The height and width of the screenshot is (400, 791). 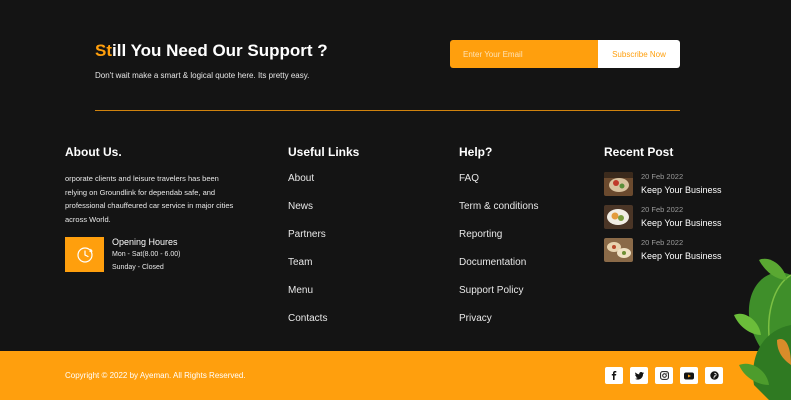 What do you see at coordinates (220, 50) in the screenshot?
I see `support-heading-rest: ill You Need Our Support ?` at bounding box center [220, 50].